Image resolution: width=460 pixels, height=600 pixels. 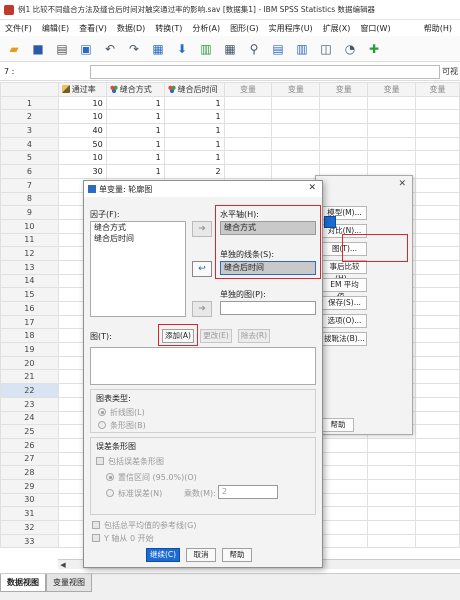 What do you see at coordinates (23, 583) in the screenshot?
I see `tab-data-view: 数据视图` at bounding box center [23, 583].